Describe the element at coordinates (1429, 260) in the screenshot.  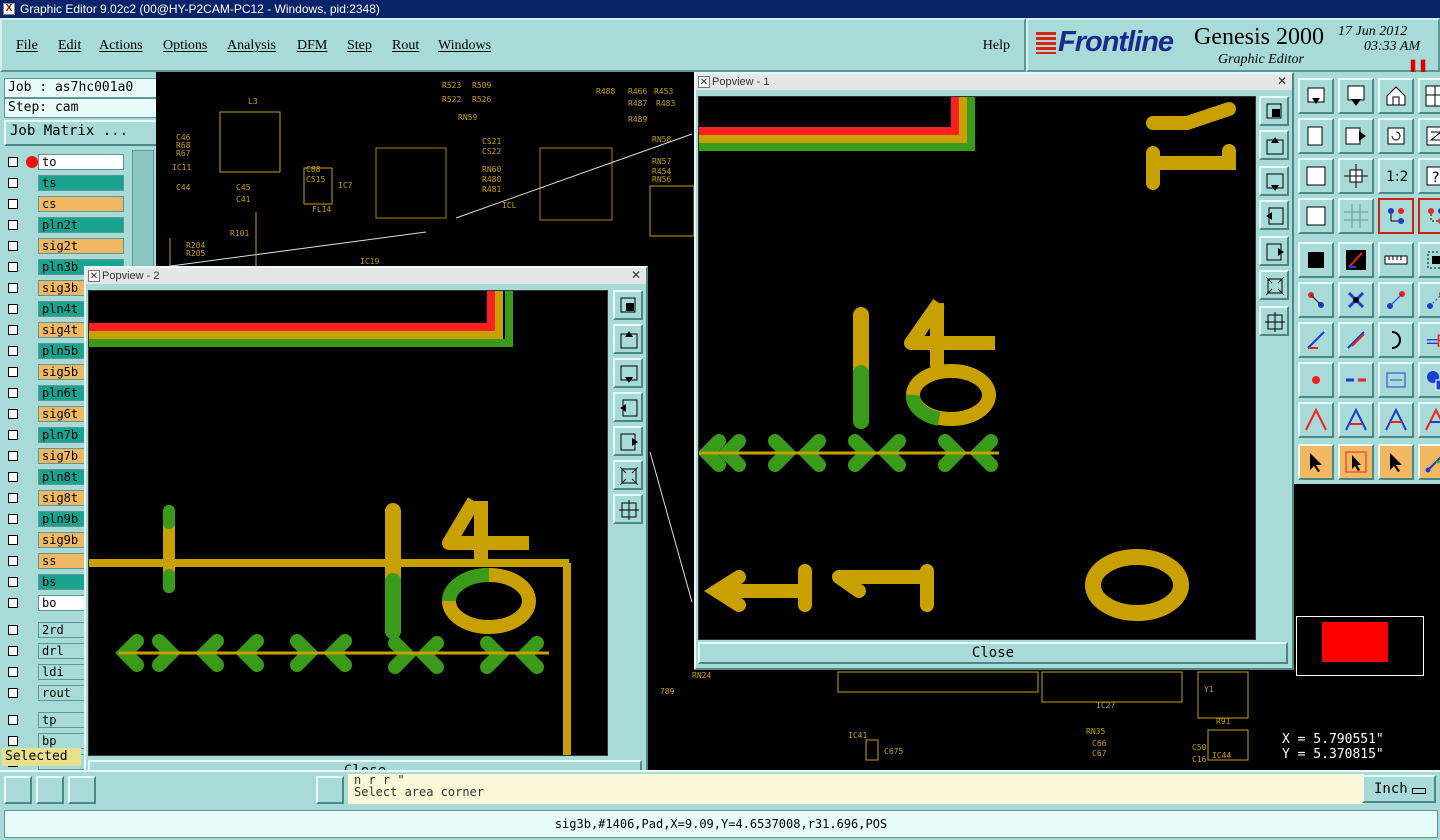
I see `tool-select-box-icon` at that location.